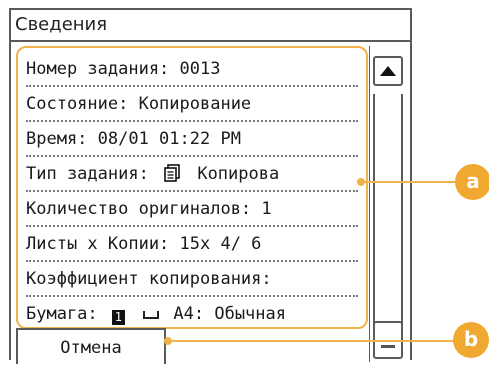  I want to click on row-sheets-copies: Листы x Копии: 15x 4/ 6, so click(192, 244).